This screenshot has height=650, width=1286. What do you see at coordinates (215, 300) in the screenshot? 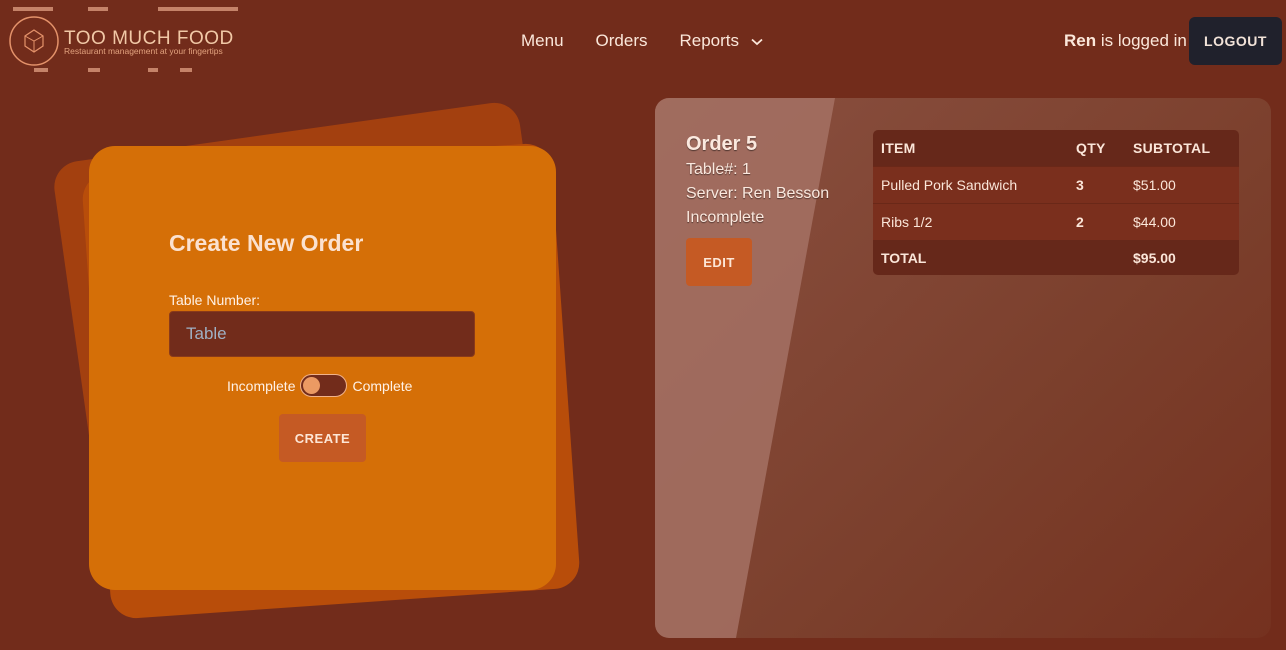
I see `table-number-label: Table Number:` at bounding box center [215, 300].